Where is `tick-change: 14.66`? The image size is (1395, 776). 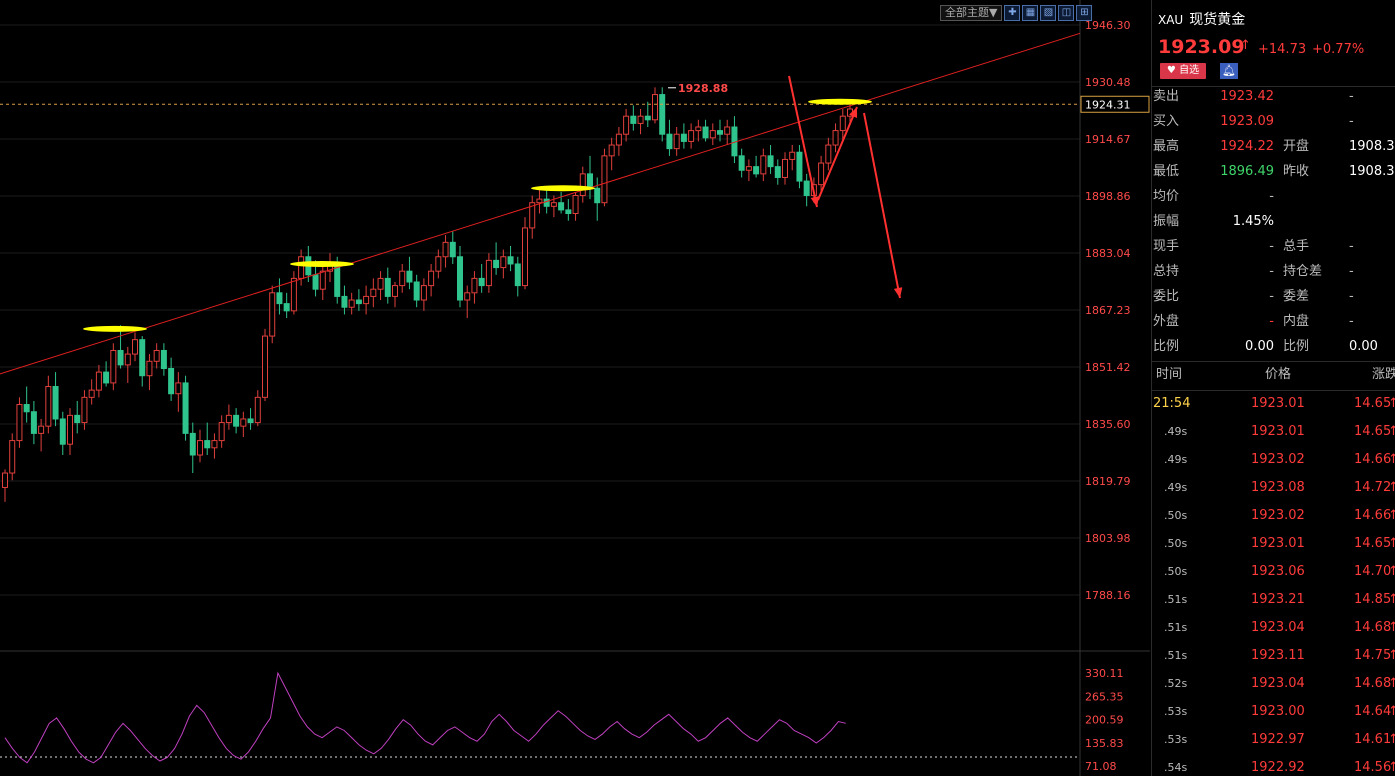 tick-change: 14.66 is located at coordinates (1373, 515).